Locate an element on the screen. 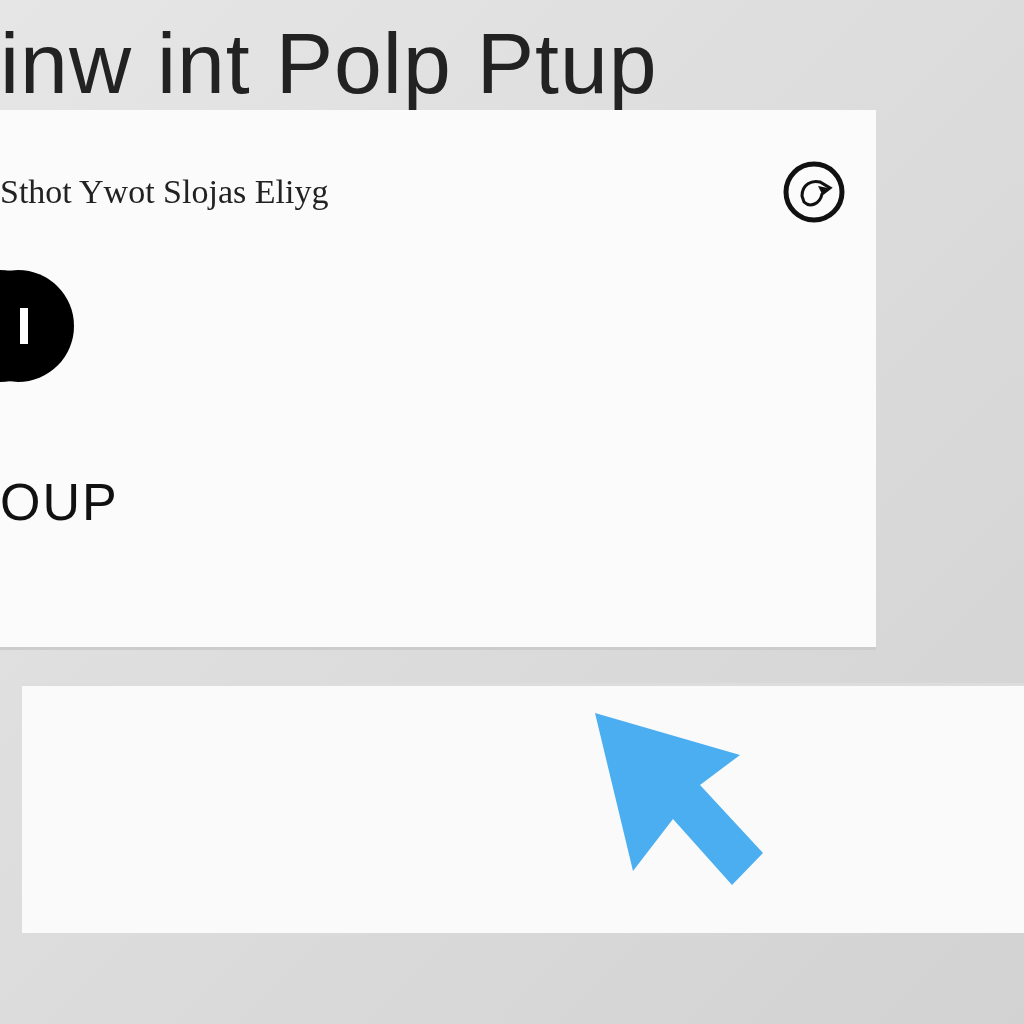 Image resolution: width=1024 pixels, height=1024 pixels. page-title: inw int Polp Ptup is located at coordinates (329, 62).